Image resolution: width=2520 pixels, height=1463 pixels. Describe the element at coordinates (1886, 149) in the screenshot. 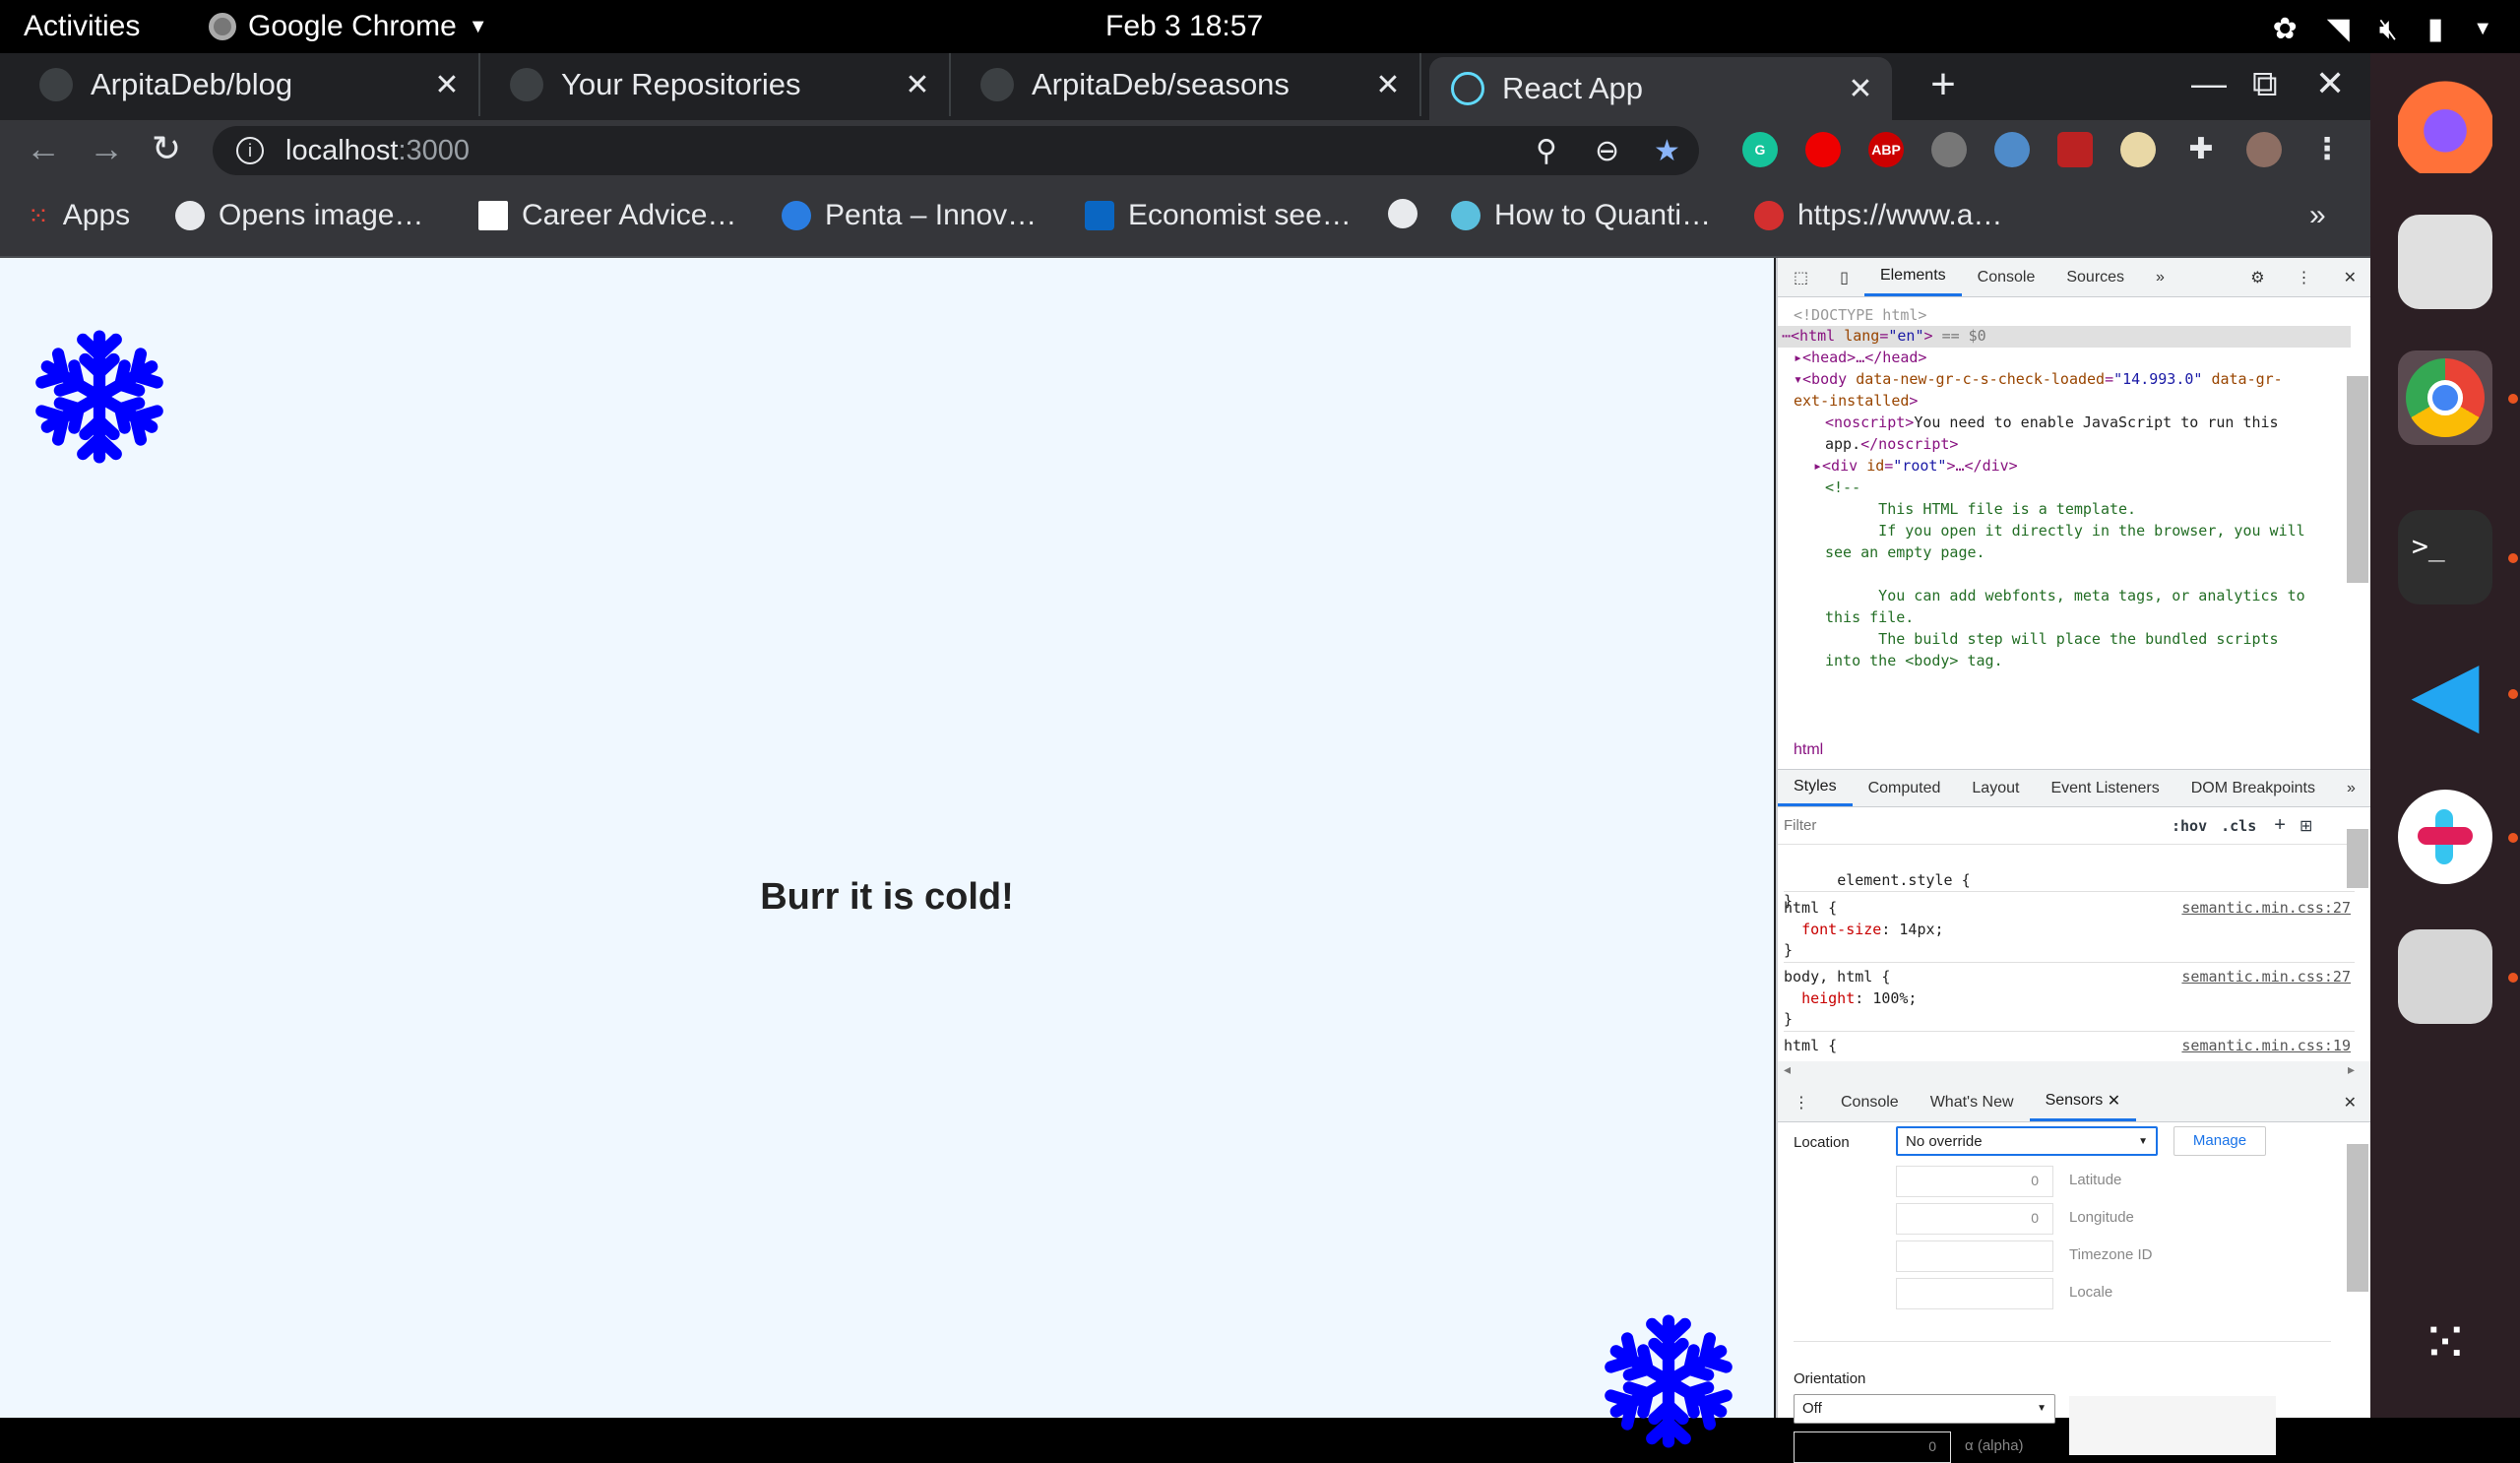

I see `adblock-icon: ABP` at that location.